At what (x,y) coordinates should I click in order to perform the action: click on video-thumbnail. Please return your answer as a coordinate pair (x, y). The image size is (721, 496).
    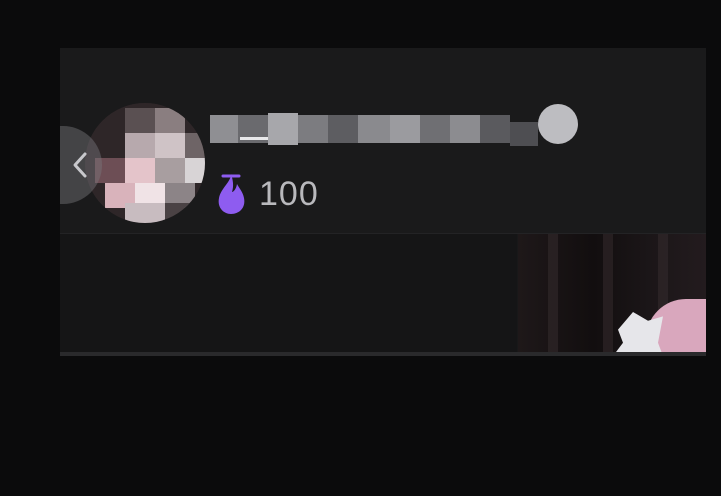
    Looking at the image, I should click on (612, 295).